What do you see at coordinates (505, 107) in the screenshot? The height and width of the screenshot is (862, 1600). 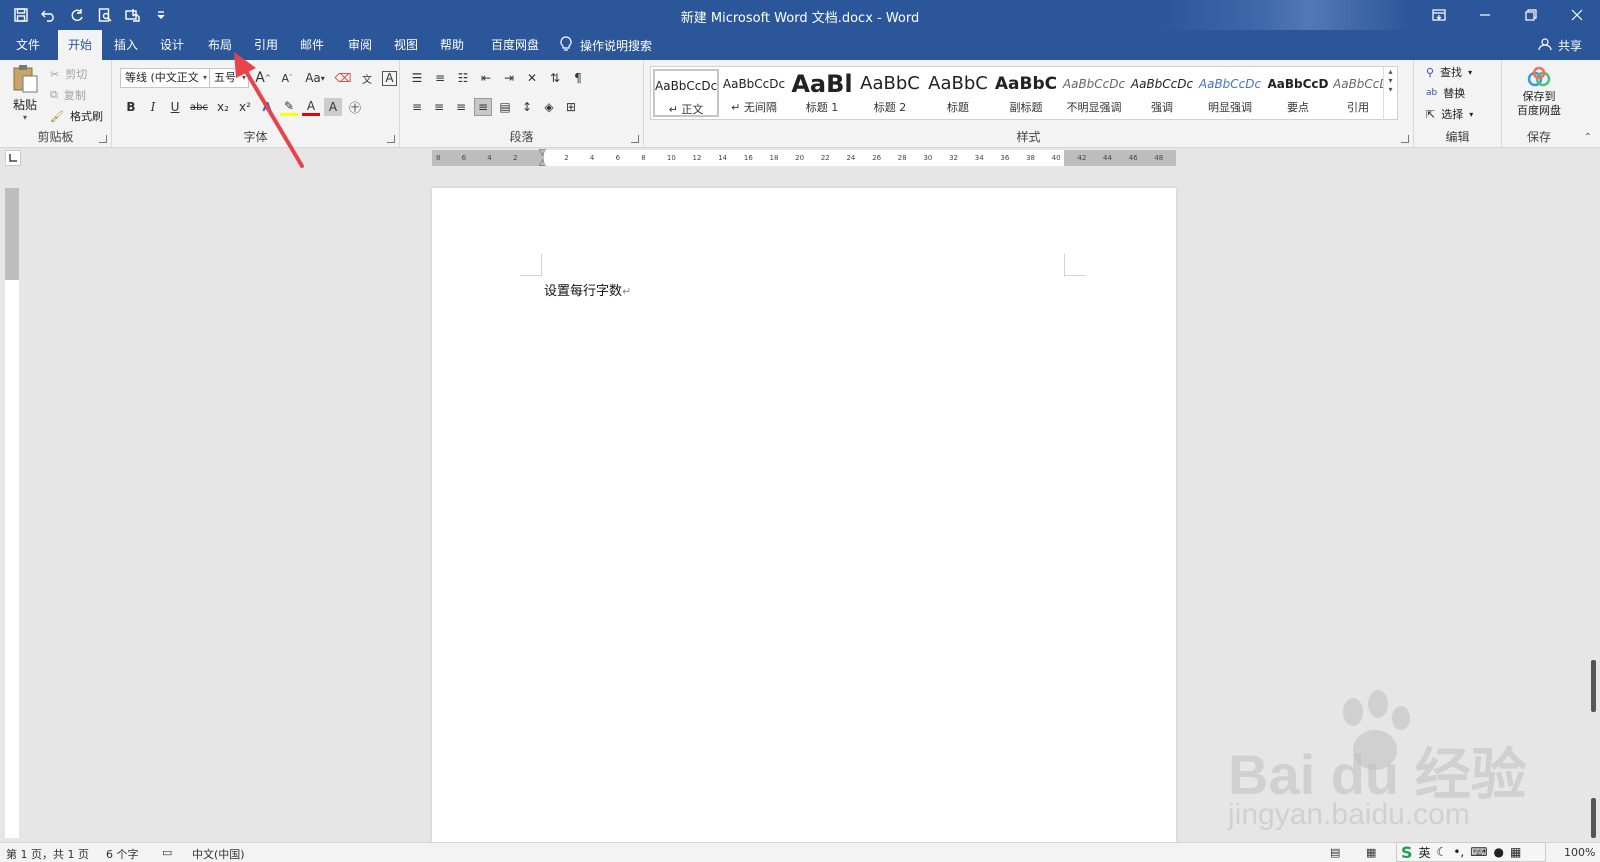 I see `distributed-icon: ▤` at bounding box center [505, 107].